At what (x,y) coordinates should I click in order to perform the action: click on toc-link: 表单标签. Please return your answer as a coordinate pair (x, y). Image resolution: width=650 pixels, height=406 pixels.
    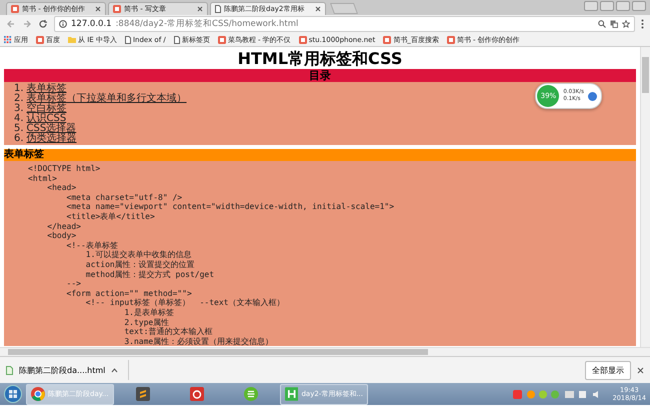
    Looking at the image, I should click on (46, 89).